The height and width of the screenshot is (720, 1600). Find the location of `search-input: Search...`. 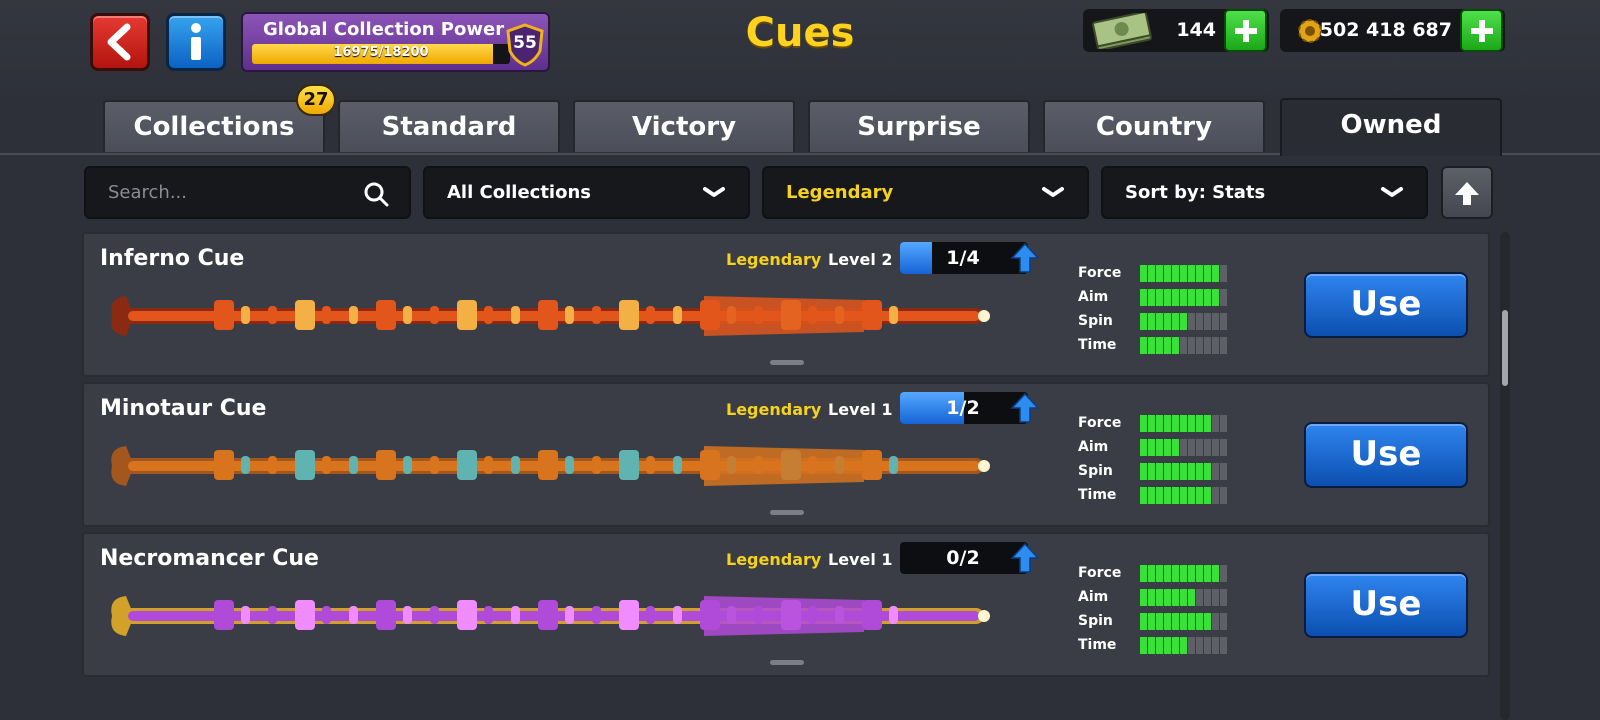

search-input: Search... is located at coordinates (247, 192).